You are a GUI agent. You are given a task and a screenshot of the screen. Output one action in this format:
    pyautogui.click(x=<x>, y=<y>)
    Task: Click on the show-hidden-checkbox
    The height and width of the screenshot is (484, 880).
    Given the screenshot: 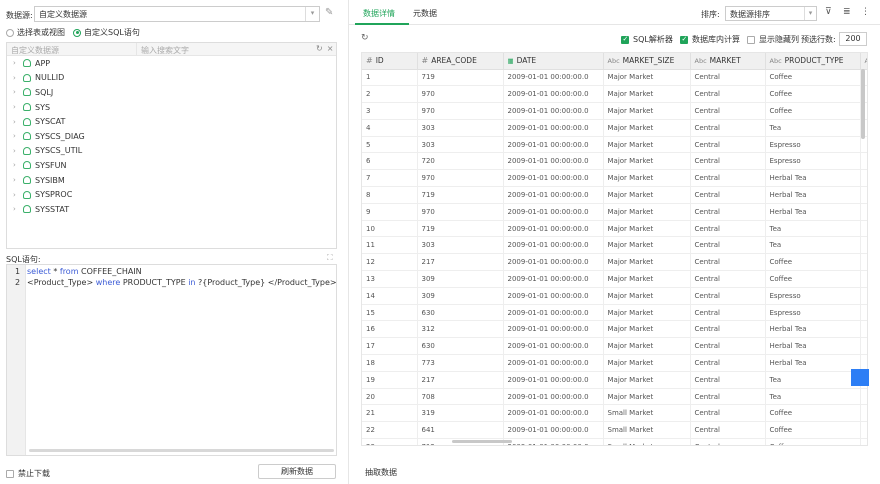 What is the action you would take?
    pyautogui.click(x=751, y=39)
    